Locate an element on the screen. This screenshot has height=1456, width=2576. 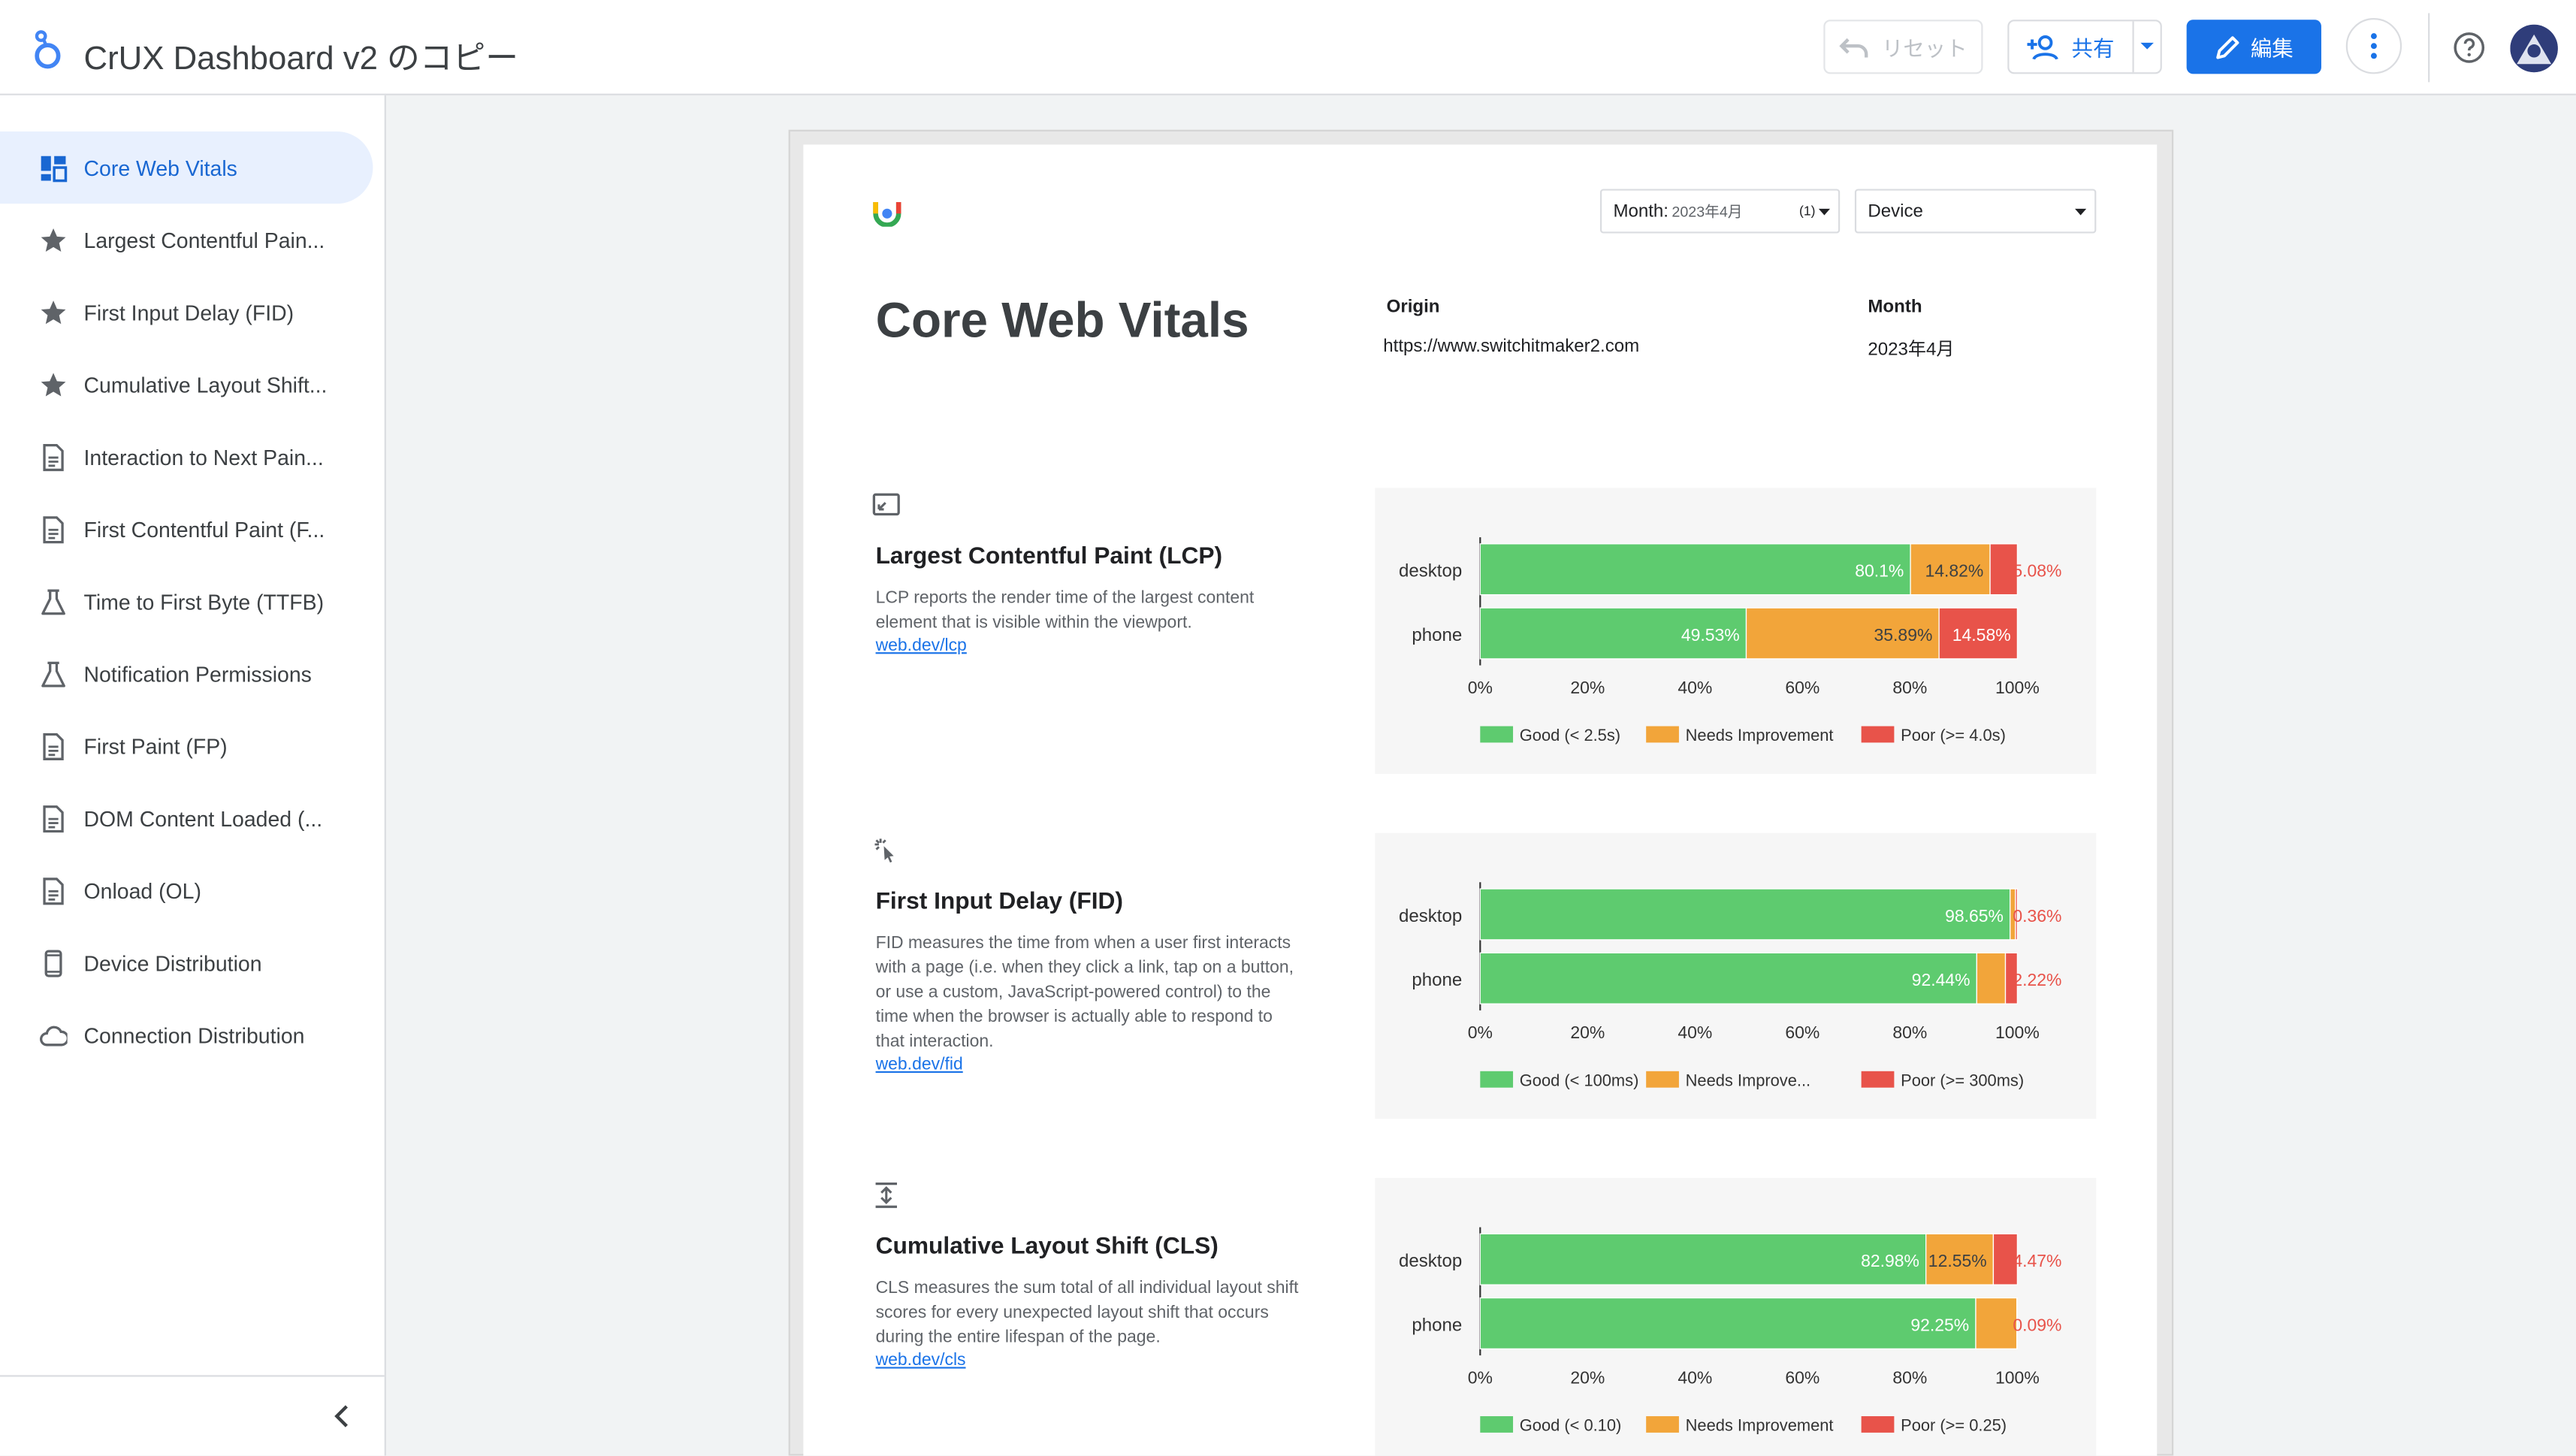
month-filter-control: Month: 2023年4月 (1) is located at coordinates (1720, 211).